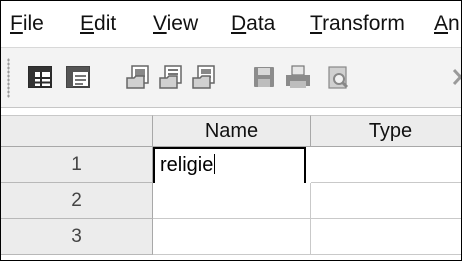  I want to click on menu-transform: Transform, so click(357, 24).